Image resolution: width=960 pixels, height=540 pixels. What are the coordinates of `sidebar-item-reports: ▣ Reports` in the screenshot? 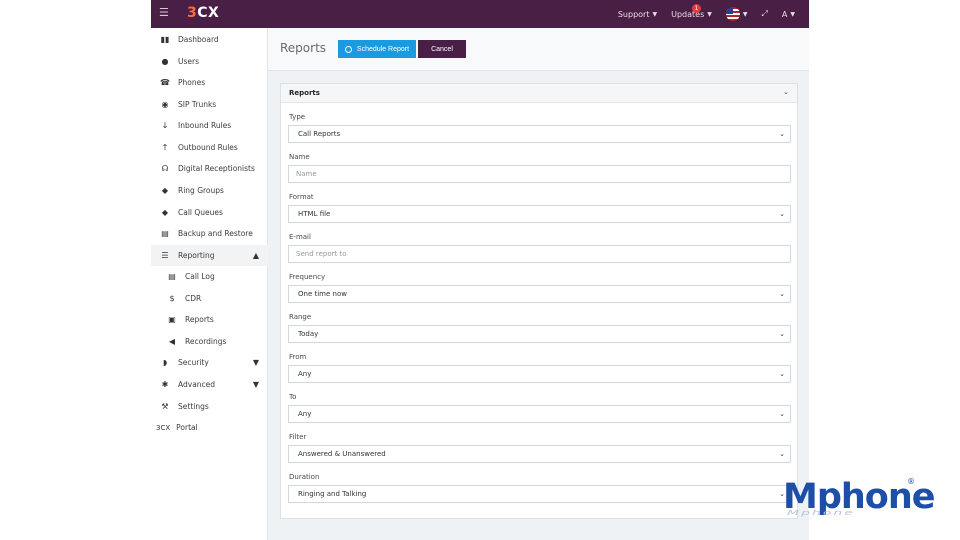 It's located at (209, 319).